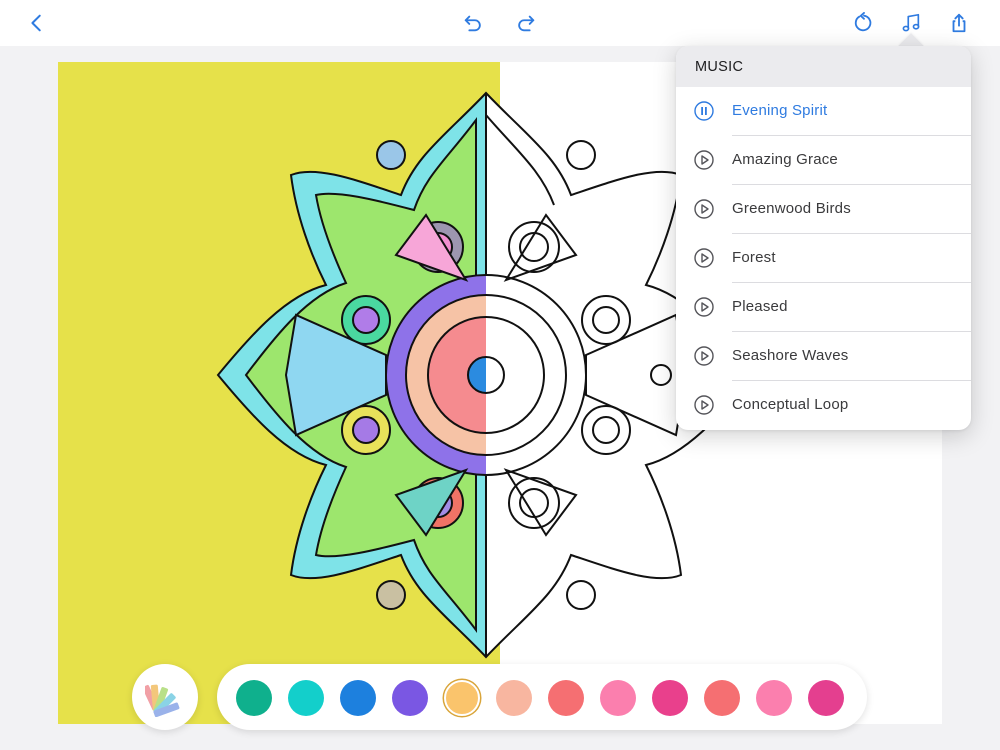  I want to click on redo-button, so click(526, 23).